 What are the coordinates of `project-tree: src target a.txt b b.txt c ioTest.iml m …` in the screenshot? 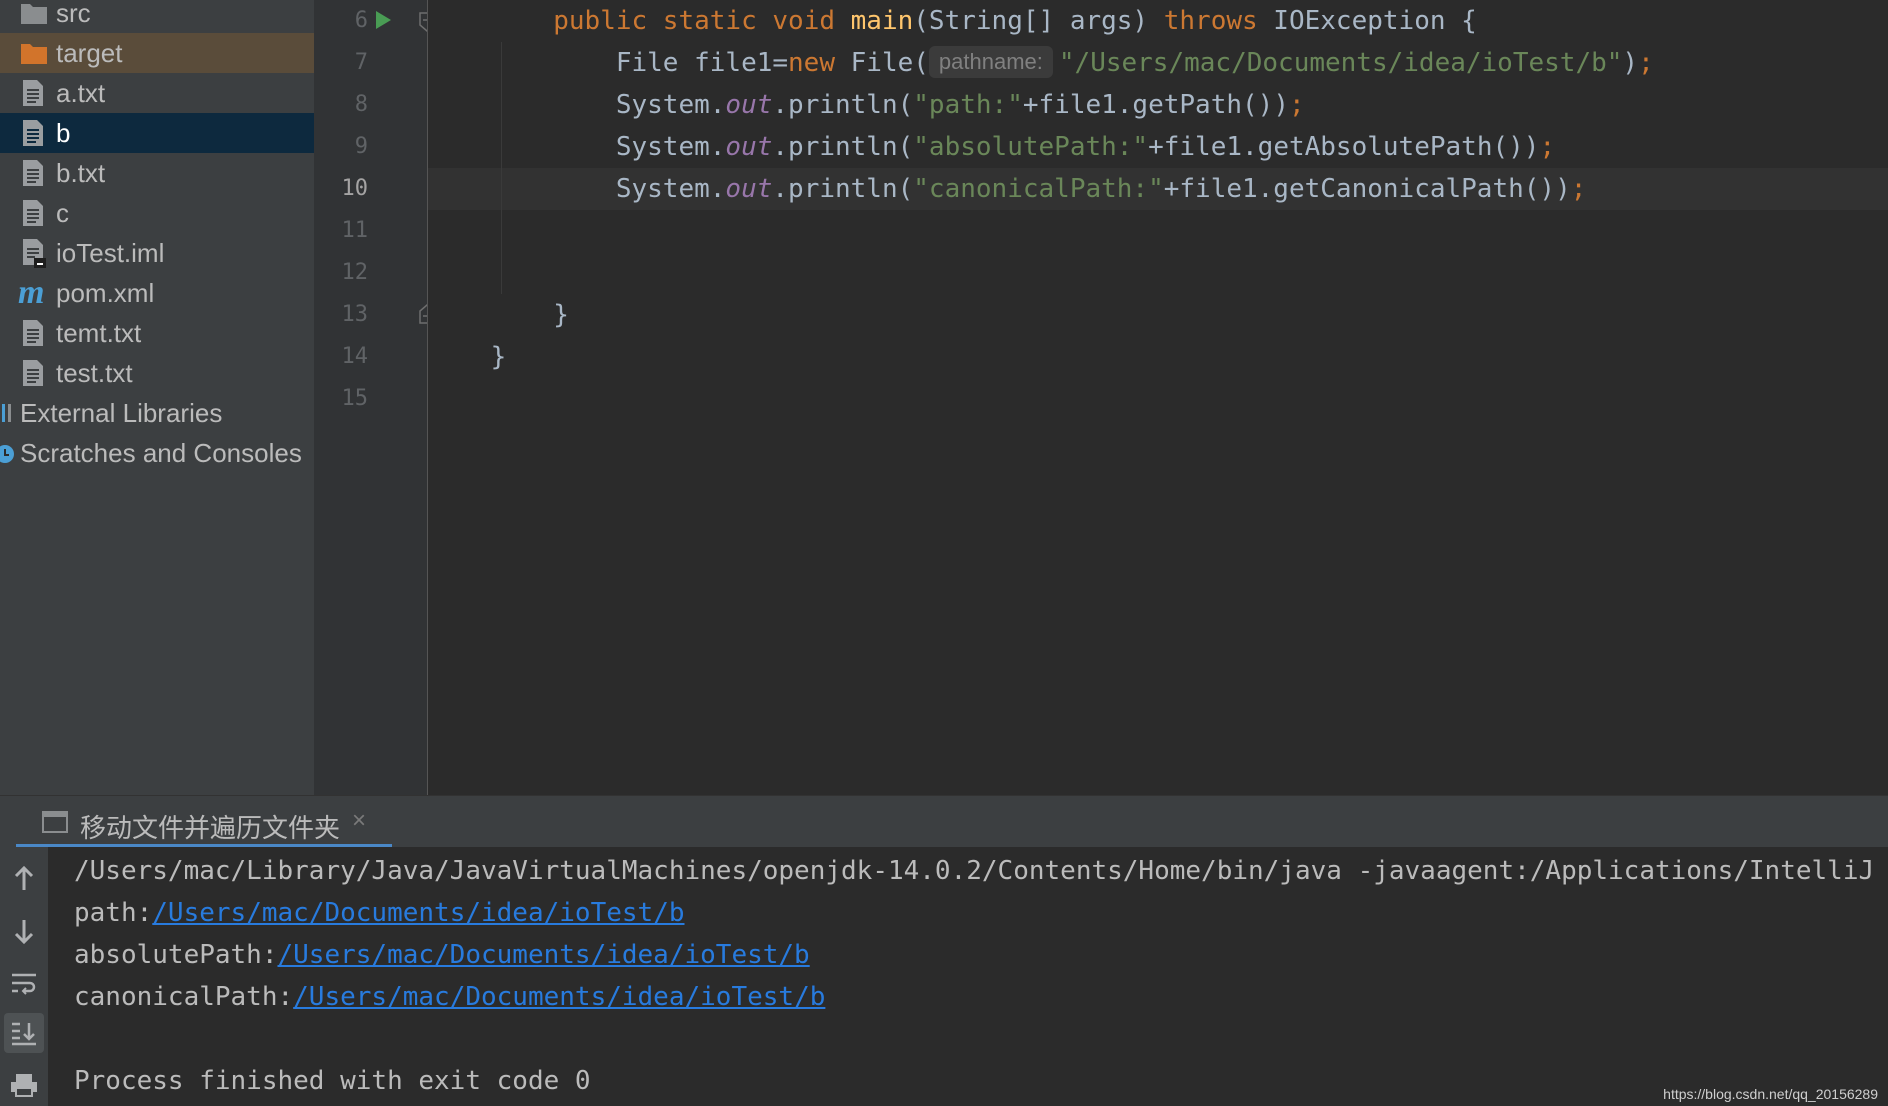 It's located at (157, 397).